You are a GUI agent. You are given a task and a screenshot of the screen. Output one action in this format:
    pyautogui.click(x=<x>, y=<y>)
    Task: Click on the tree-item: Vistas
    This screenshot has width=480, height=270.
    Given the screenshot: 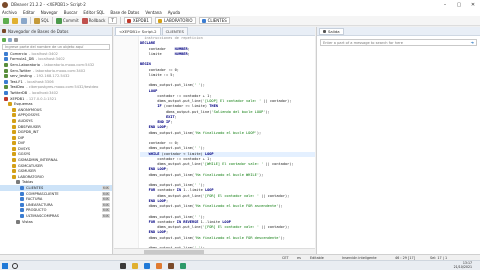 What is the action you would take?
    pyautogui.click(x=56, y=222)
    